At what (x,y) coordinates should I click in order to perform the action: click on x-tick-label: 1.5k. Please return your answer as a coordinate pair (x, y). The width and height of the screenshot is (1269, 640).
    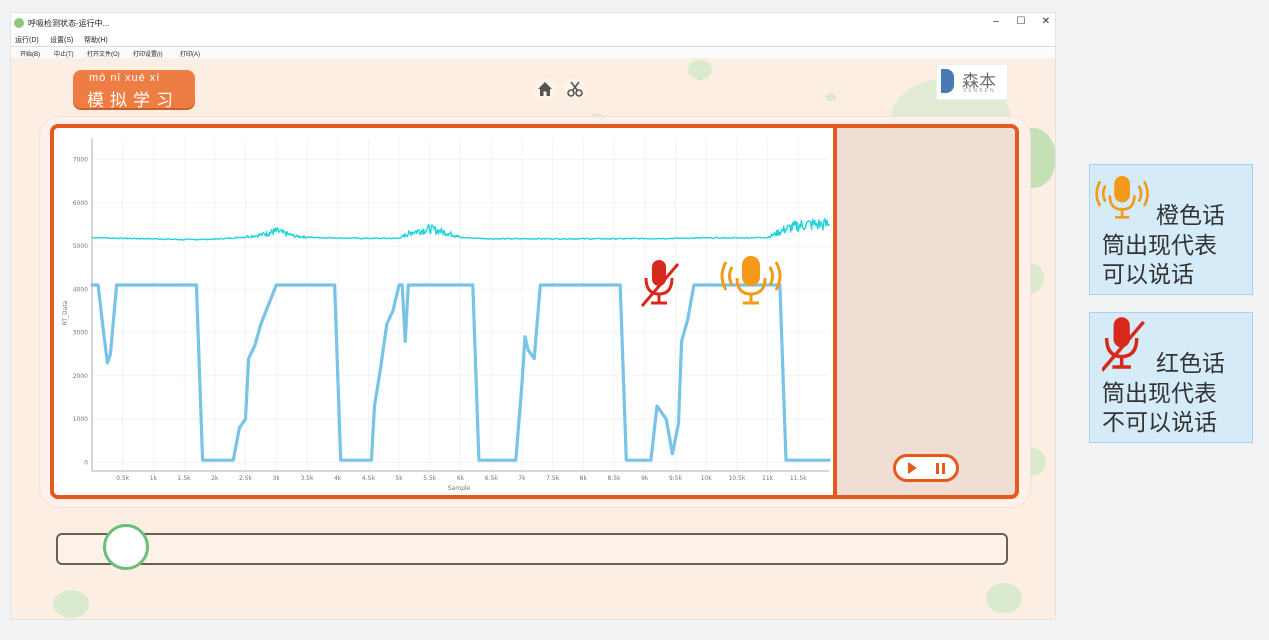
    Looking at the image, I should click on (185, 478).